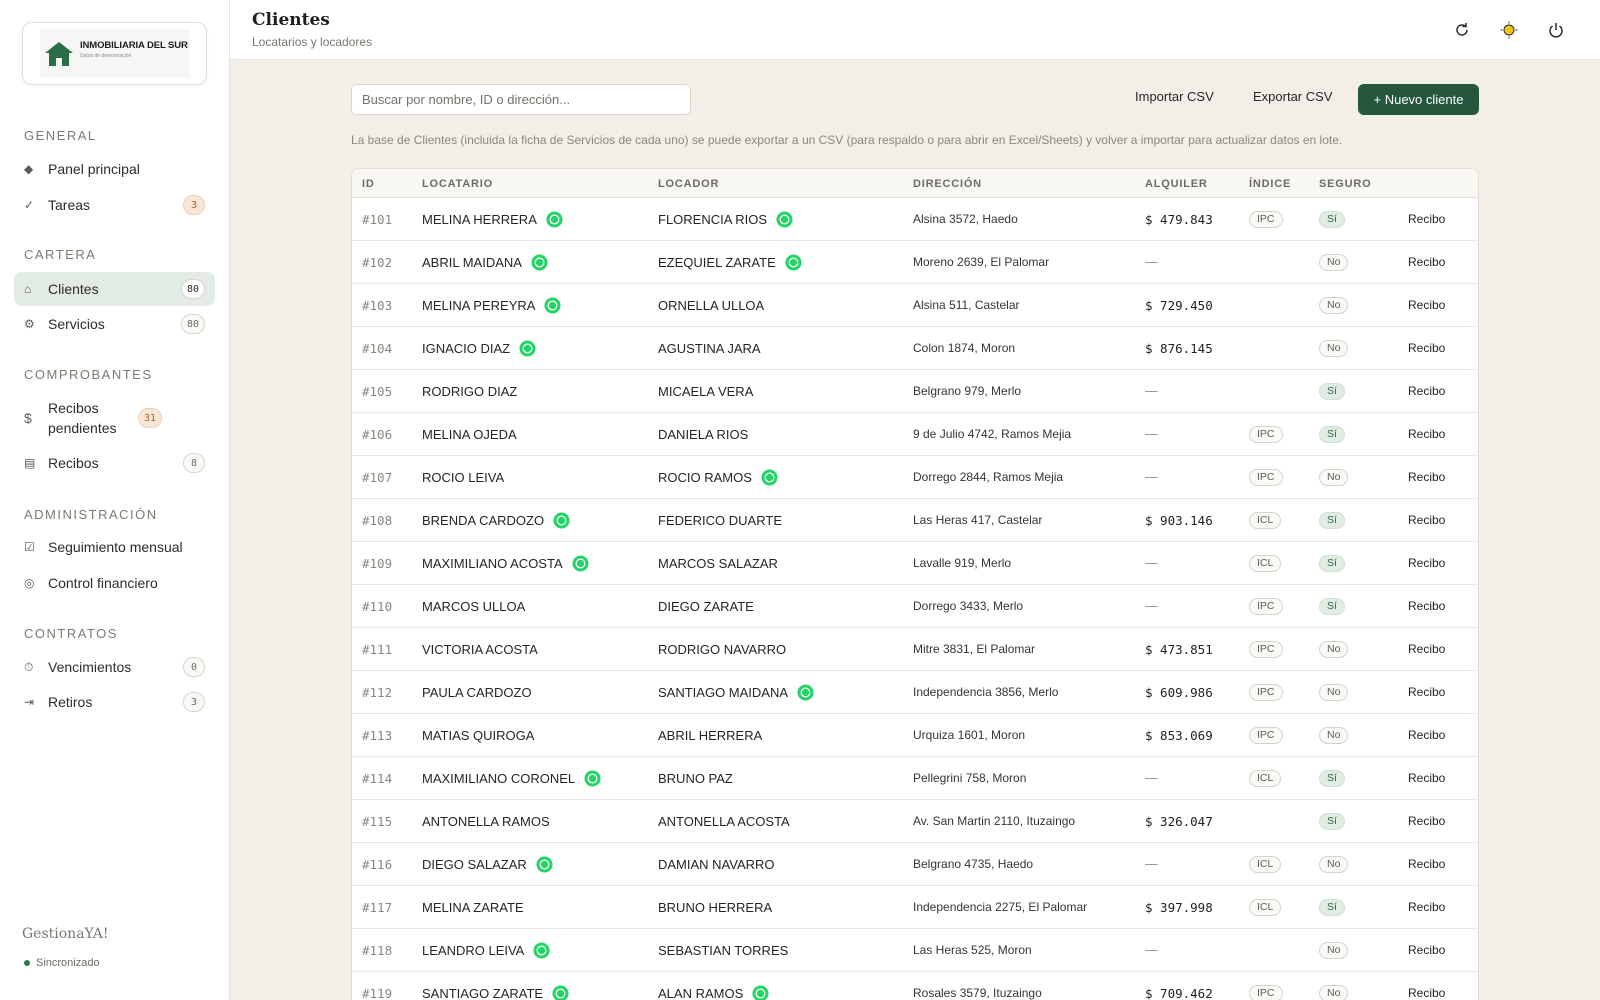 The height and width of the screenshot is (1000, 1600). I want to click on import-csv-button: Importar CSV, so click(1174, 96).